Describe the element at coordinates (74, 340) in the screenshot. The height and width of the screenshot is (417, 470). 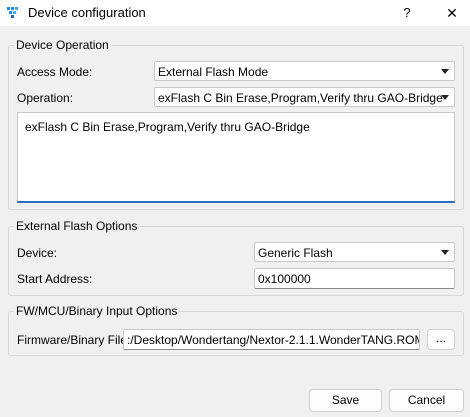
I see `file-label: Firmware/Binary File:` at that location.